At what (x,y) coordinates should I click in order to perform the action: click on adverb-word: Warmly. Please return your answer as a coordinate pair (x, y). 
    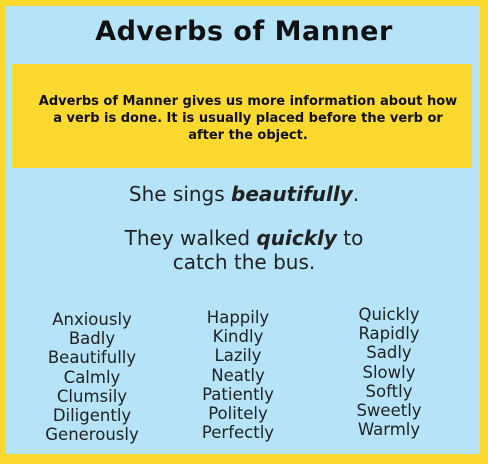
    Looking at the image, I should click on (389, 430).